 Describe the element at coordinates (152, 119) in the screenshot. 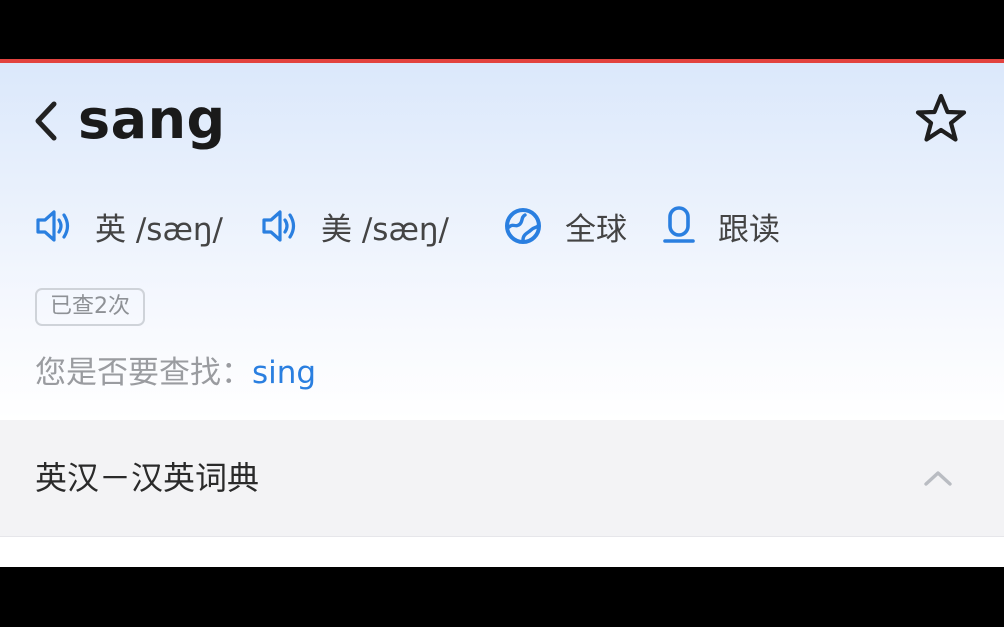

I see `headword: sang` at that location.